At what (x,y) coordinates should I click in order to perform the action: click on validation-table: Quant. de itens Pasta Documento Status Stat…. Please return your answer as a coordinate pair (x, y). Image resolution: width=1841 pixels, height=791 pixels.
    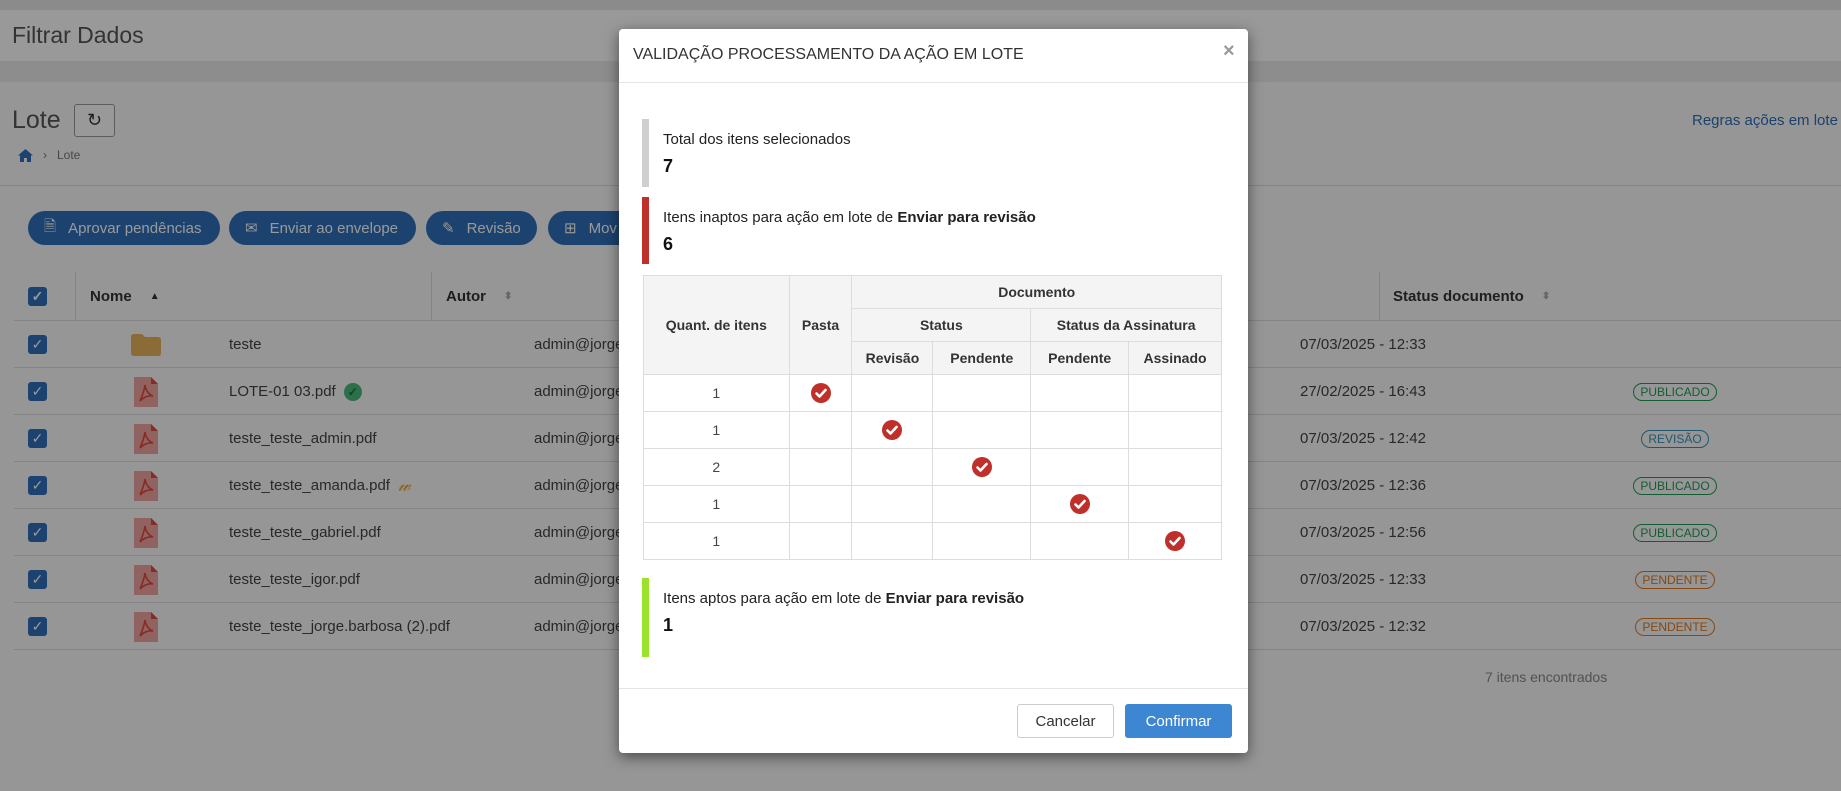
    Looking at the image, I should click on (932, 417).